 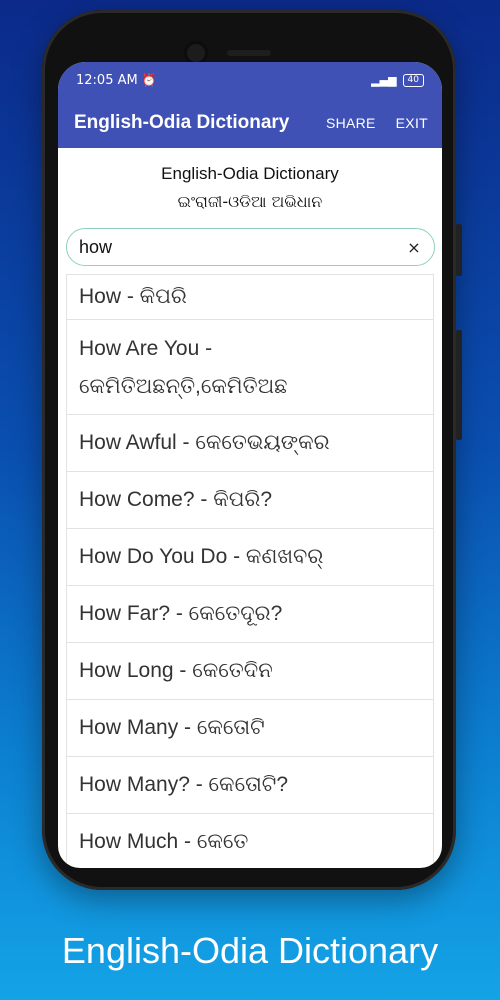 I want to click on list-item: How Many - କେତୋଟି, so click(x=250, y=728).